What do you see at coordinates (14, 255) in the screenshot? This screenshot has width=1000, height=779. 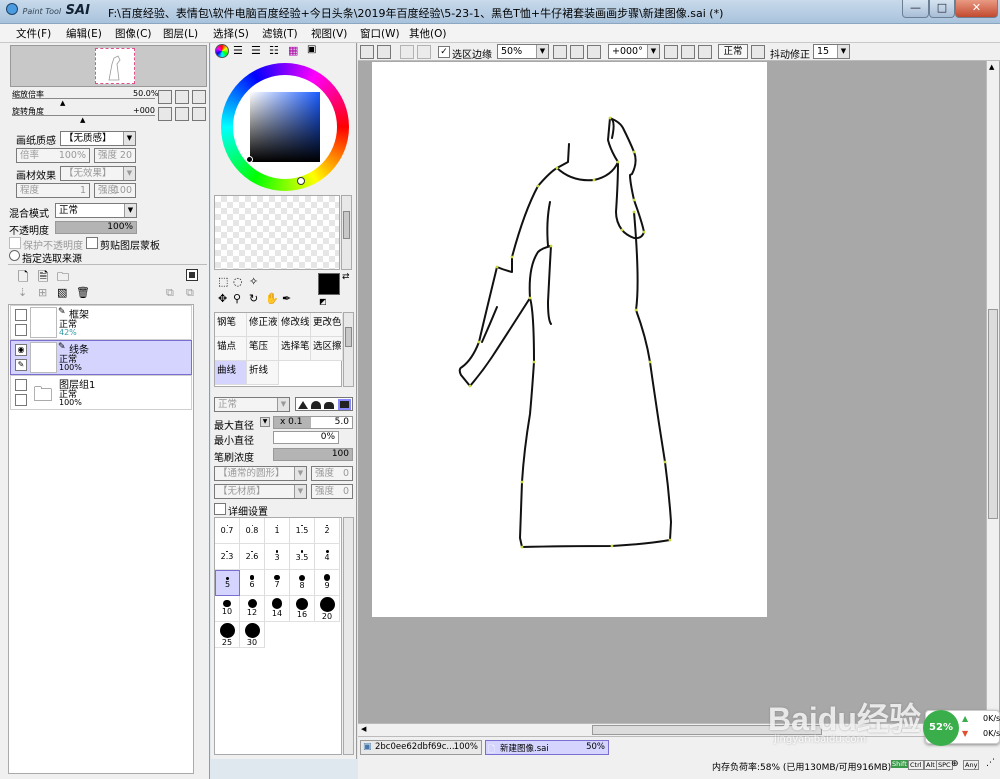 I see `selection-source-radio` at bounding box center [14, 255].